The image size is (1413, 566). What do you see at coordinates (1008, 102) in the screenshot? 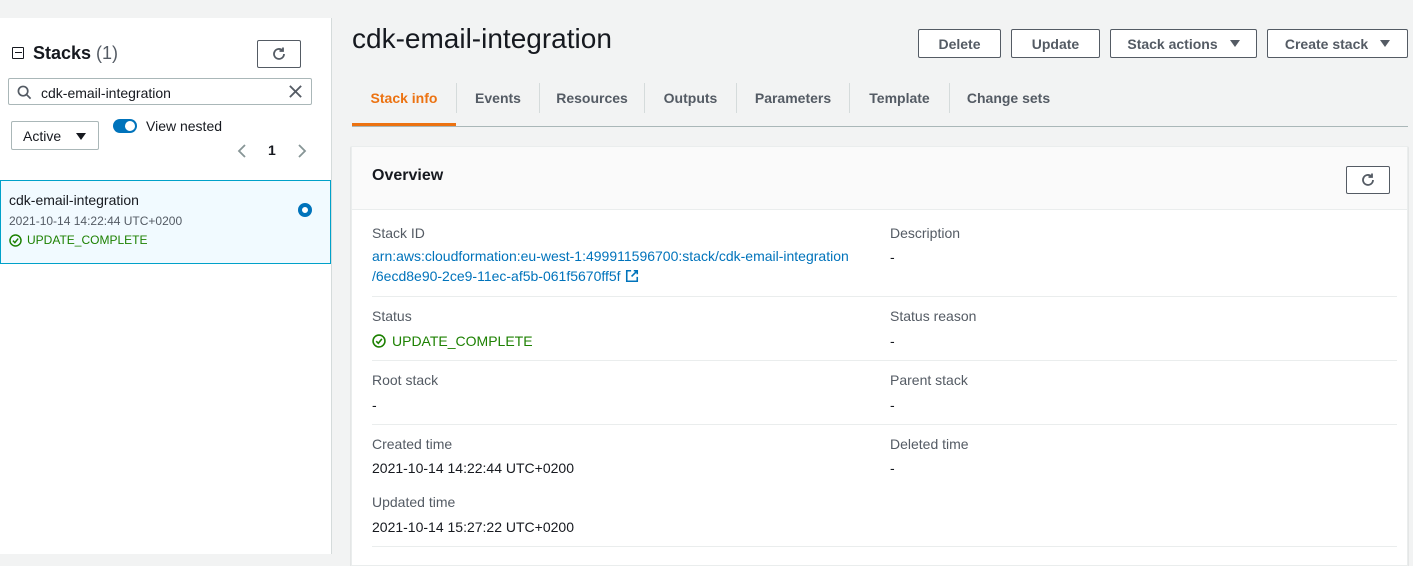
I see `tab-change-sets: Change sets` at bounding box center [1008, 102].